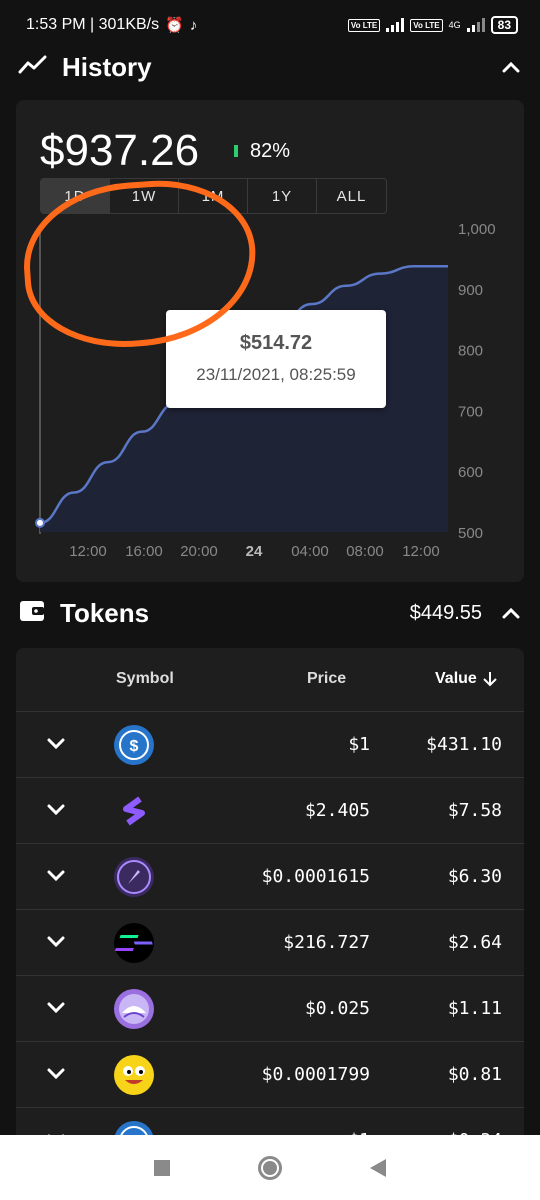  I want to click on music-note-icon: ♪, so click(193, 25).